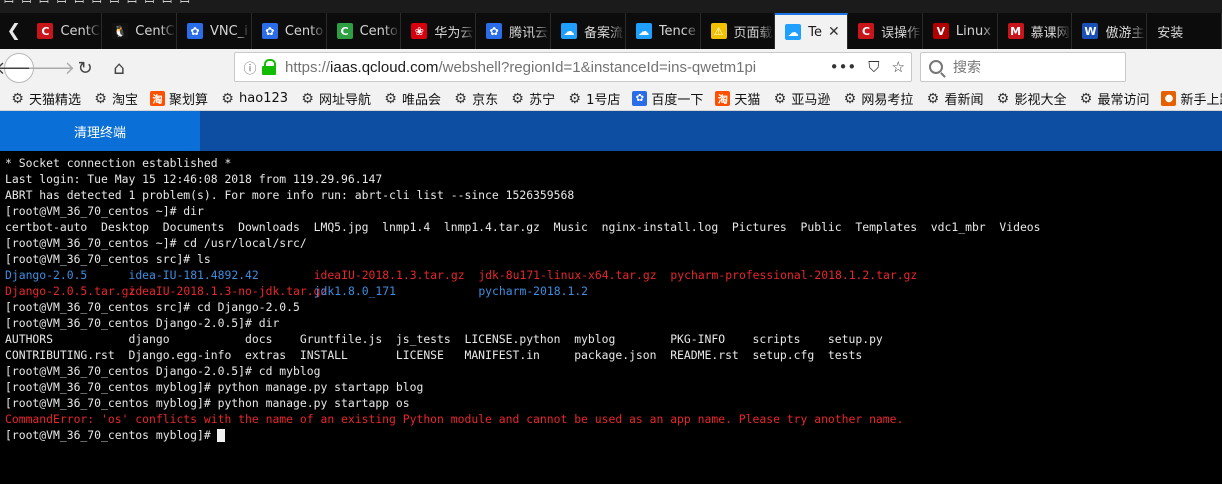 This screenshot has width=1222, height=484. I want to click on bookmark-item: ⚙ 唯品会, so click(412, 99).